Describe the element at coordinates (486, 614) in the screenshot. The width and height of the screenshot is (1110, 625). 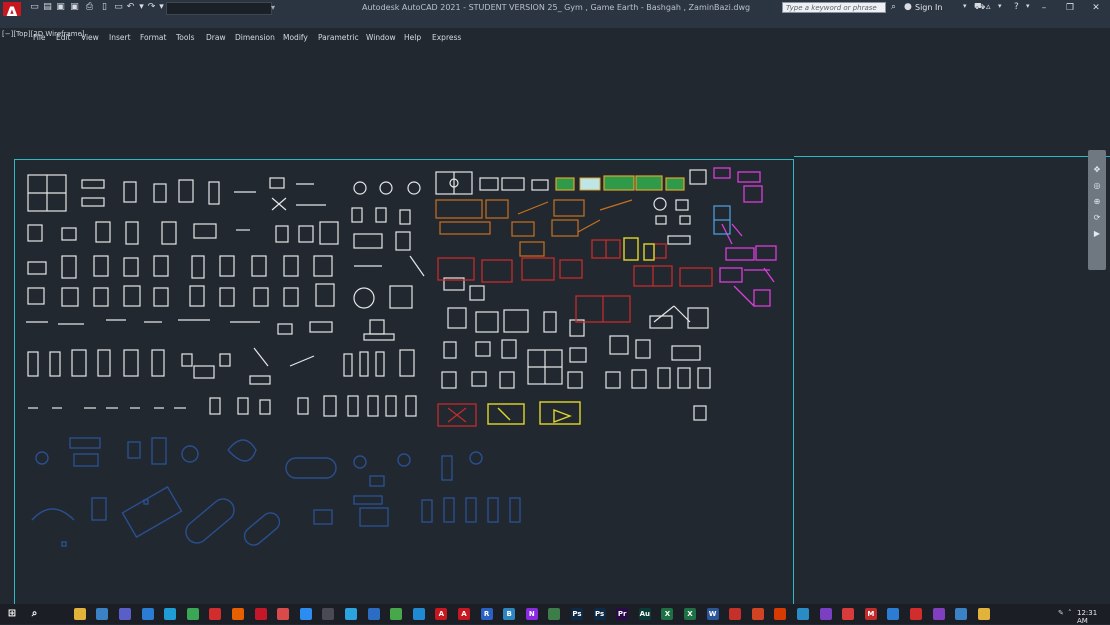
I see `revit-icon: R` at that location.